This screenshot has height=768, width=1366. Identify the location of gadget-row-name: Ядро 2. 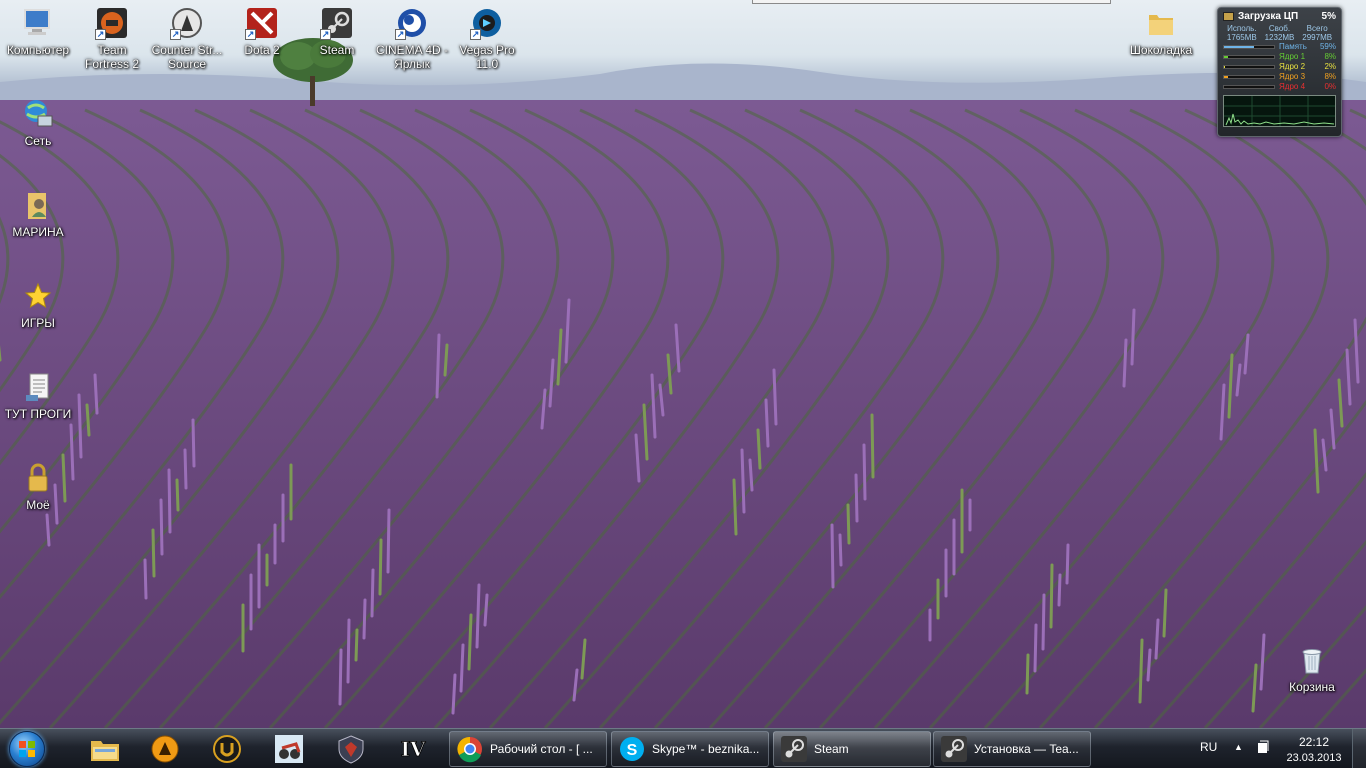
(1292, 66).